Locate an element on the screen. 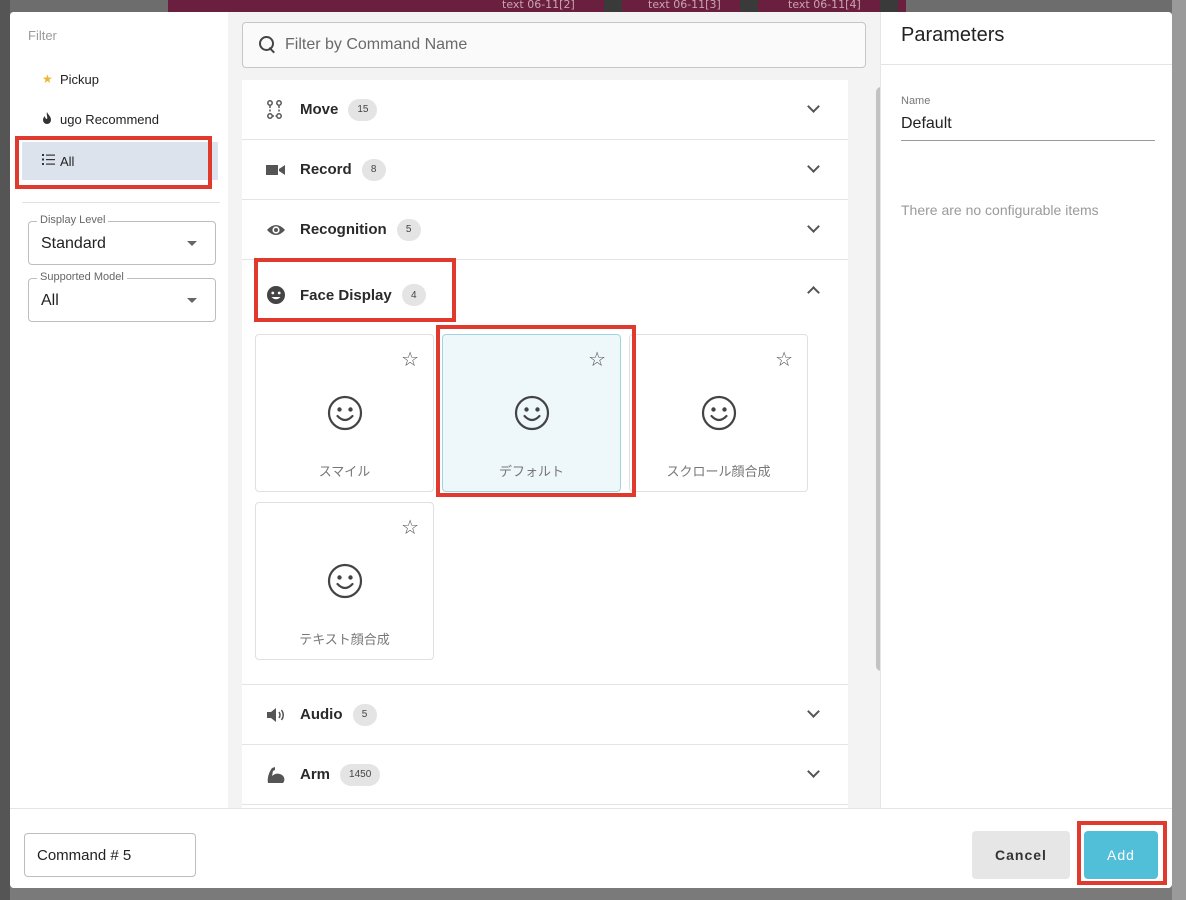  category-arm: Arm 1450 is located at coordinates (545, 775).